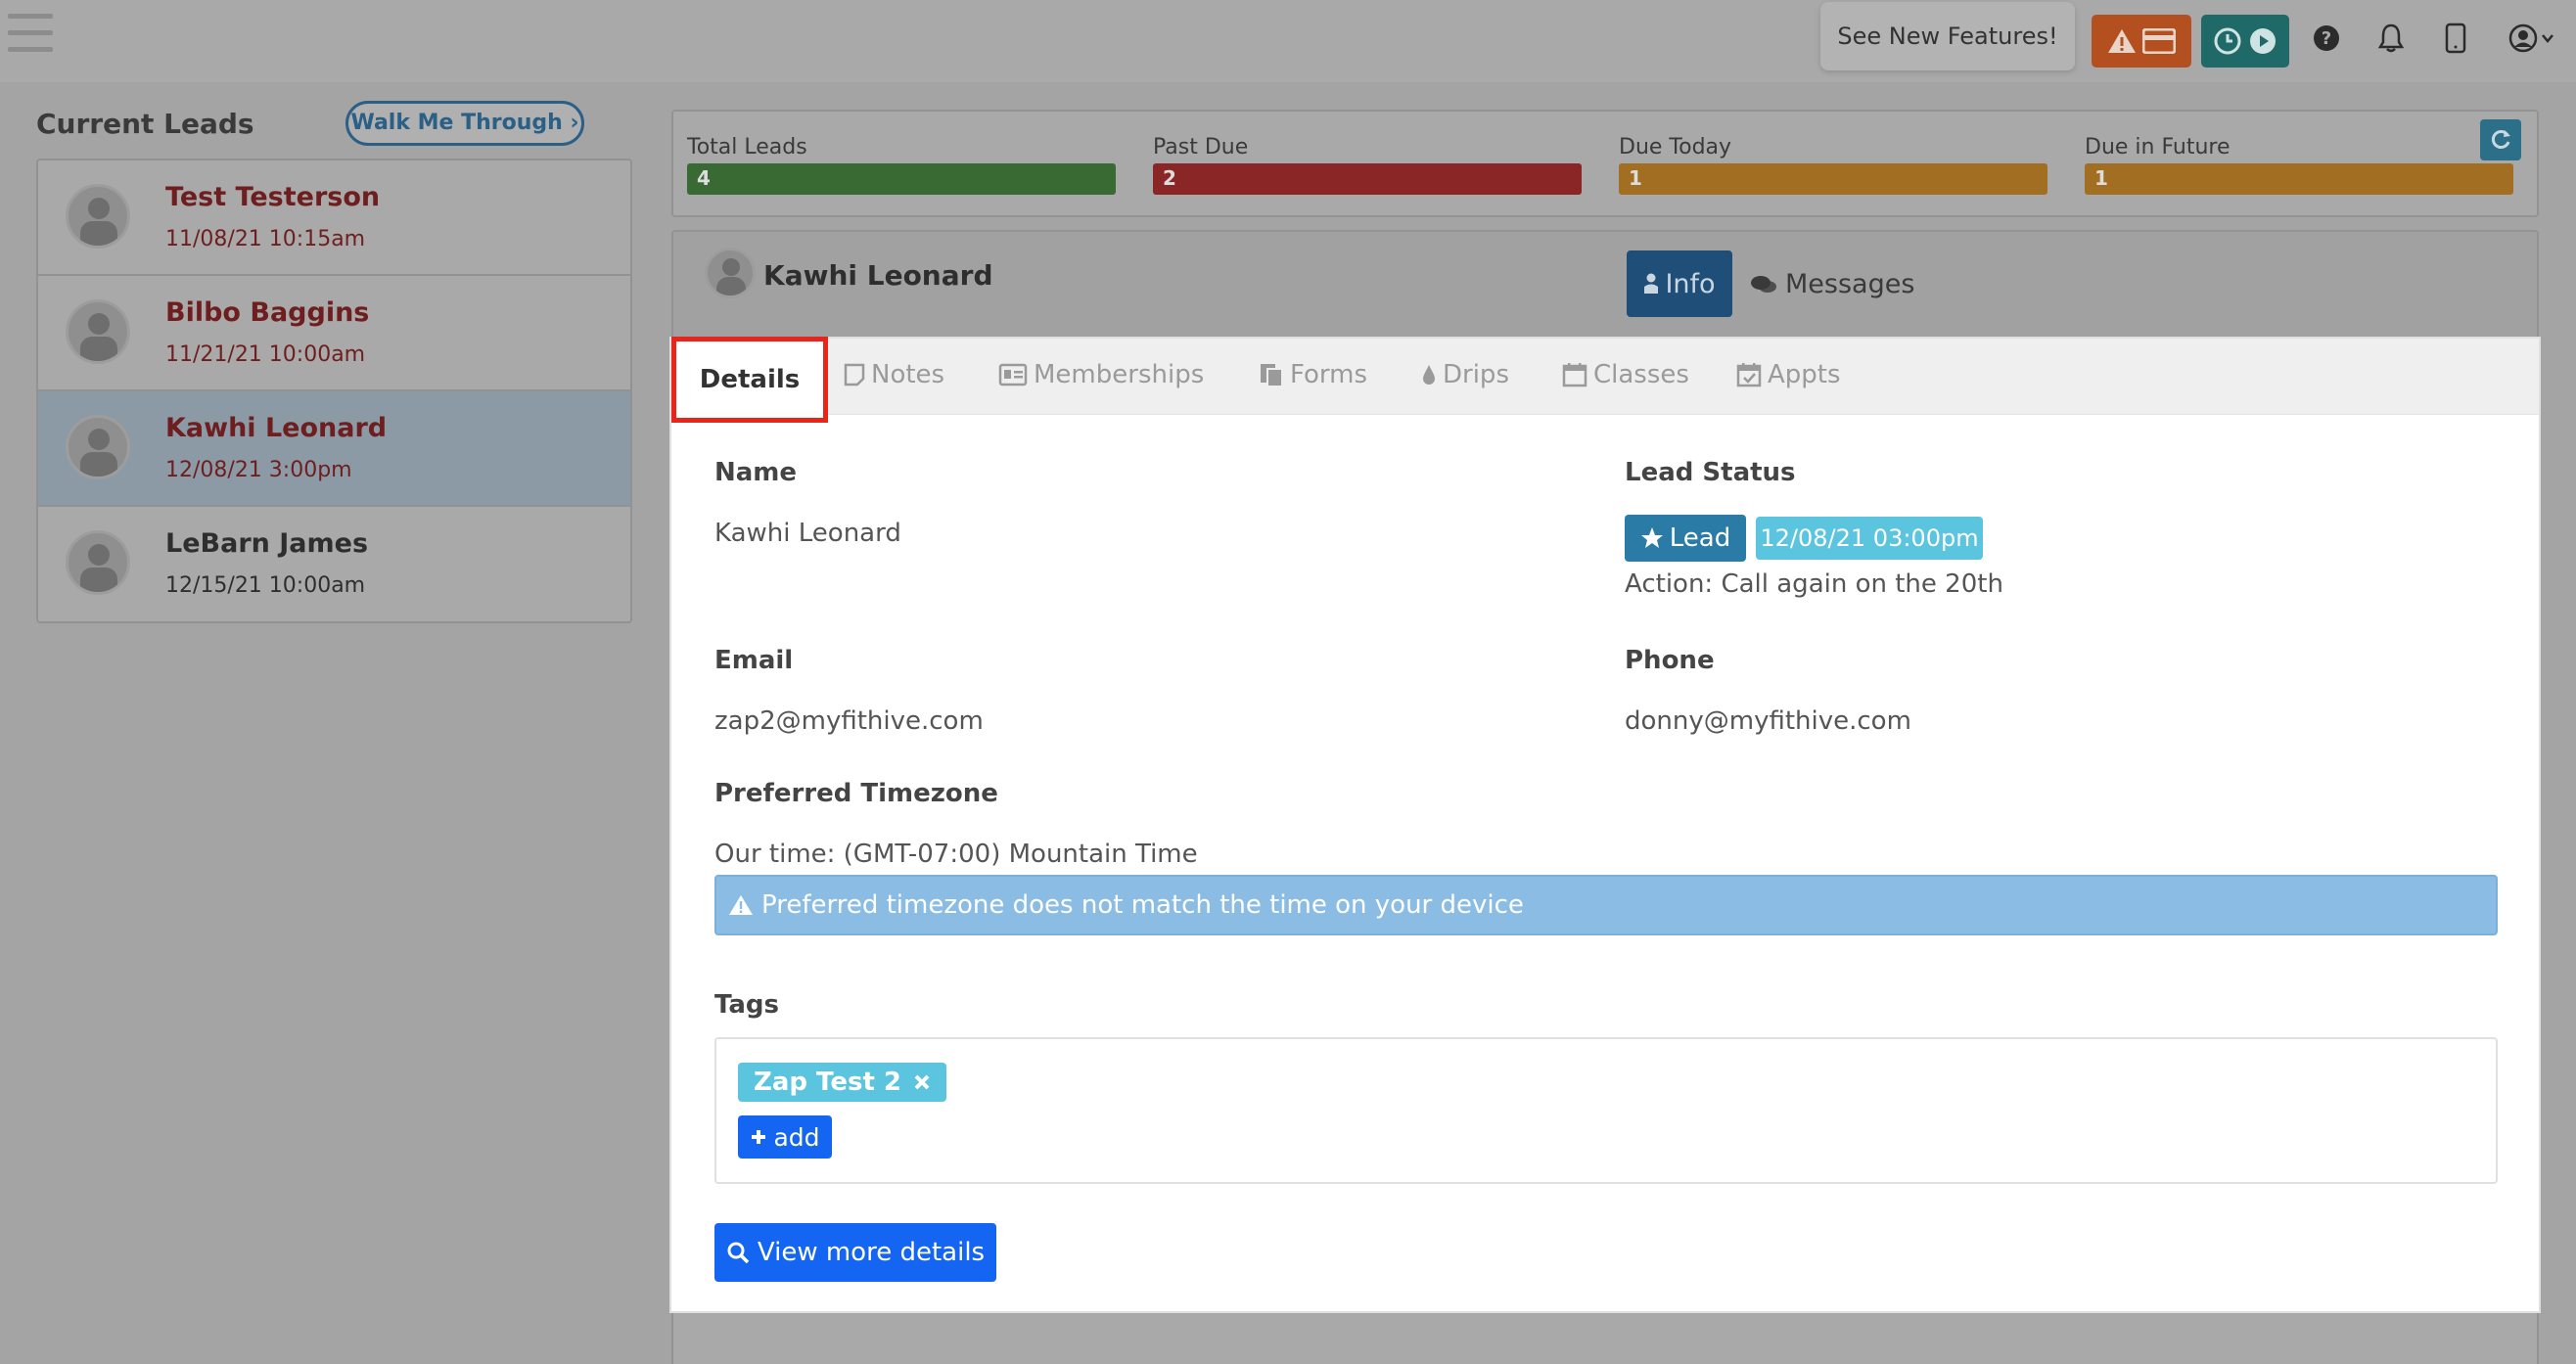 The height and width of the screenshot is (1364, 2576). Describe the element at coordinates (1805, 374) in the screenshot. I see `tab-label: Appts` at that location.